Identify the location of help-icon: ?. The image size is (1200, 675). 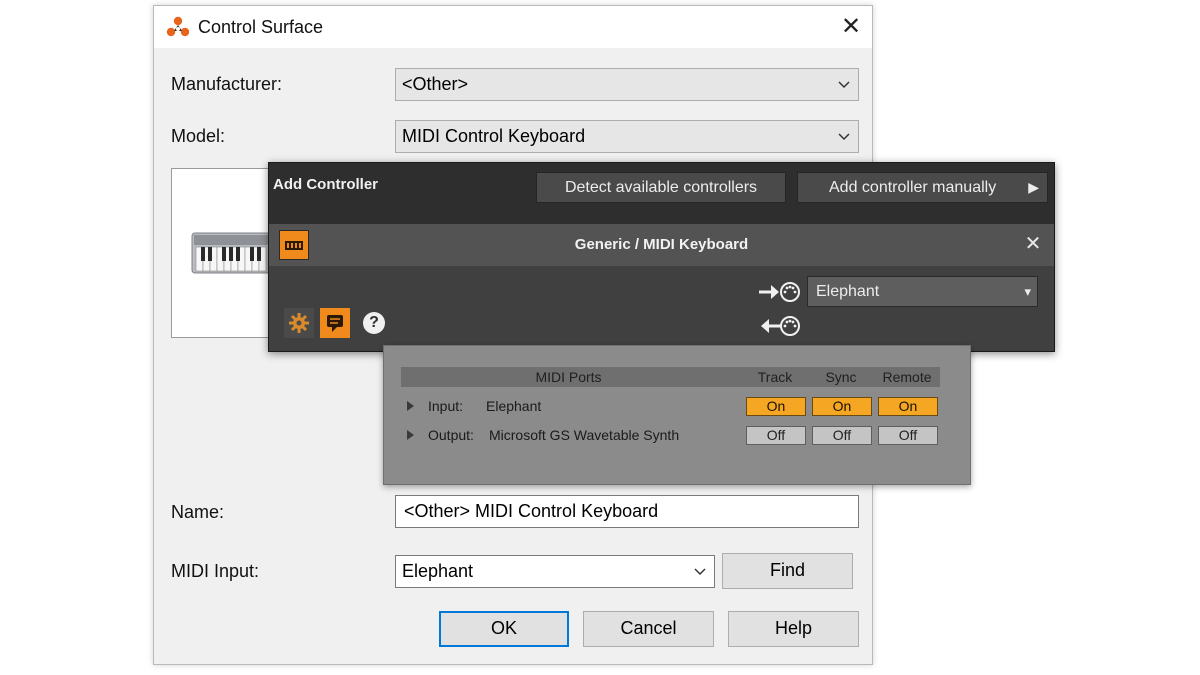
(374, 323).